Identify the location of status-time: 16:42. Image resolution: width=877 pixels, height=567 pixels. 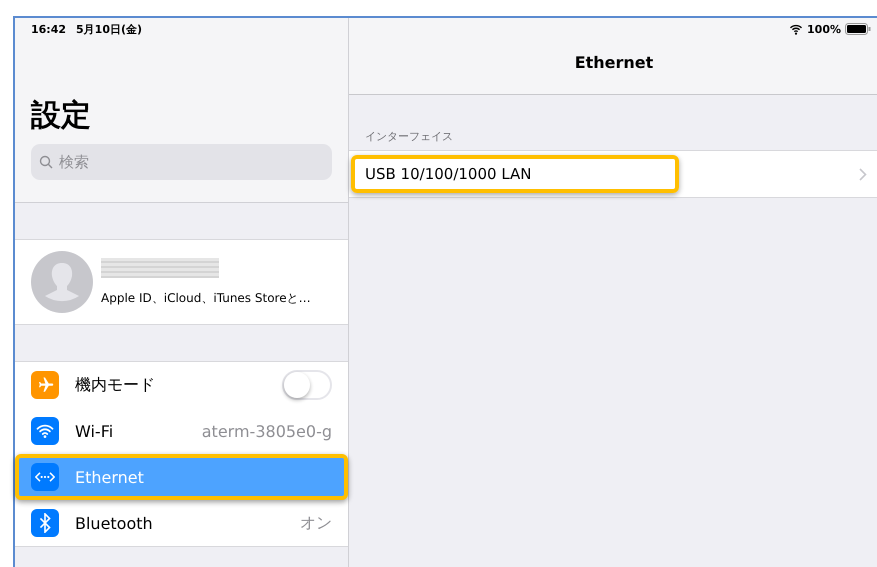
(48, 29).